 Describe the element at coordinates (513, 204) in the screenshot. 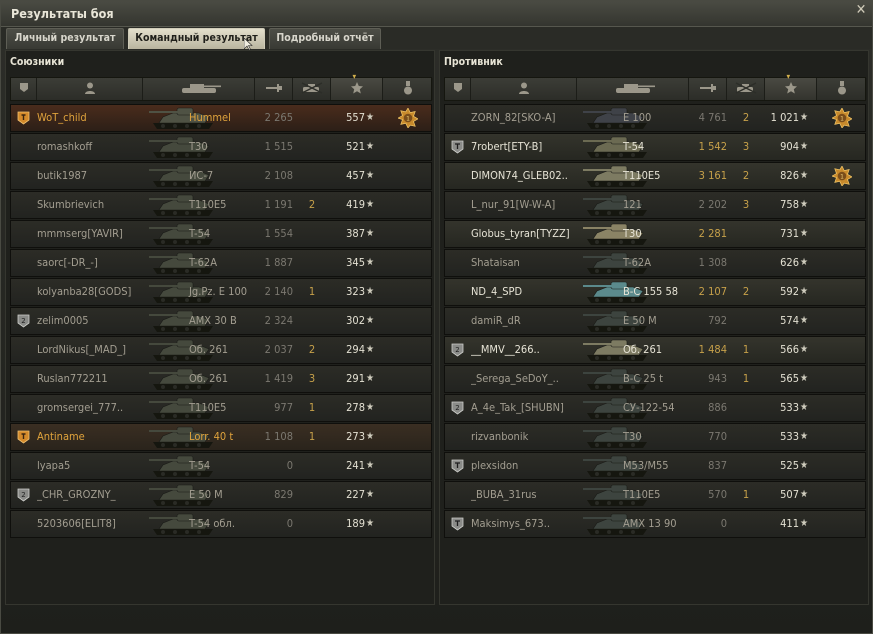

I see `player-name: L_nur_91[W-W-A]` at that location.